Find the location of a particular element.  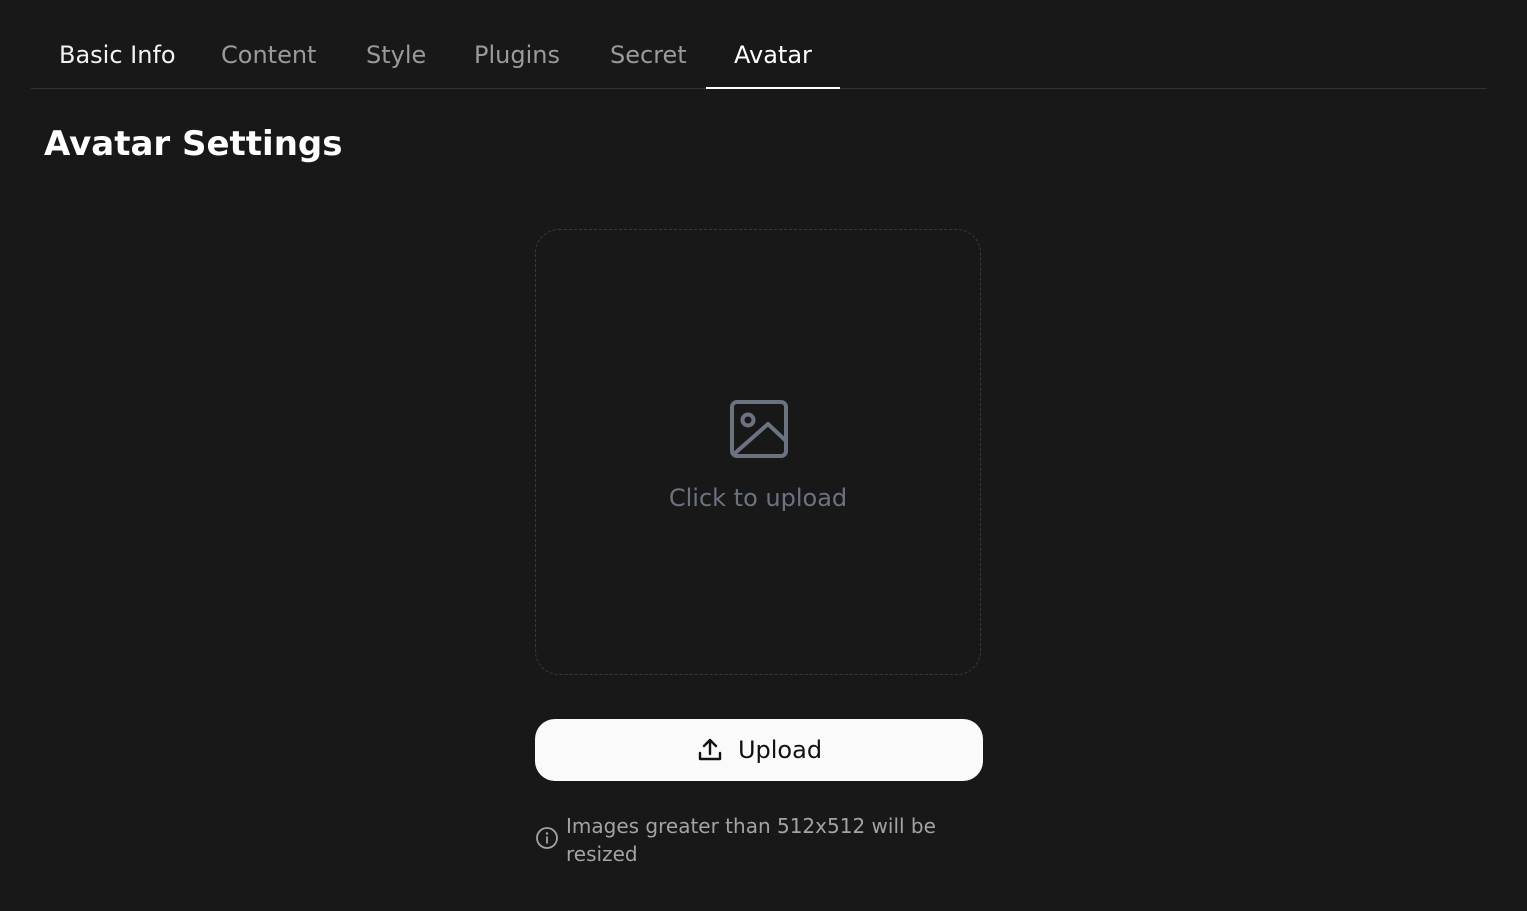

tab-basic-info: Basic Info is located at coordinates (117, 63).